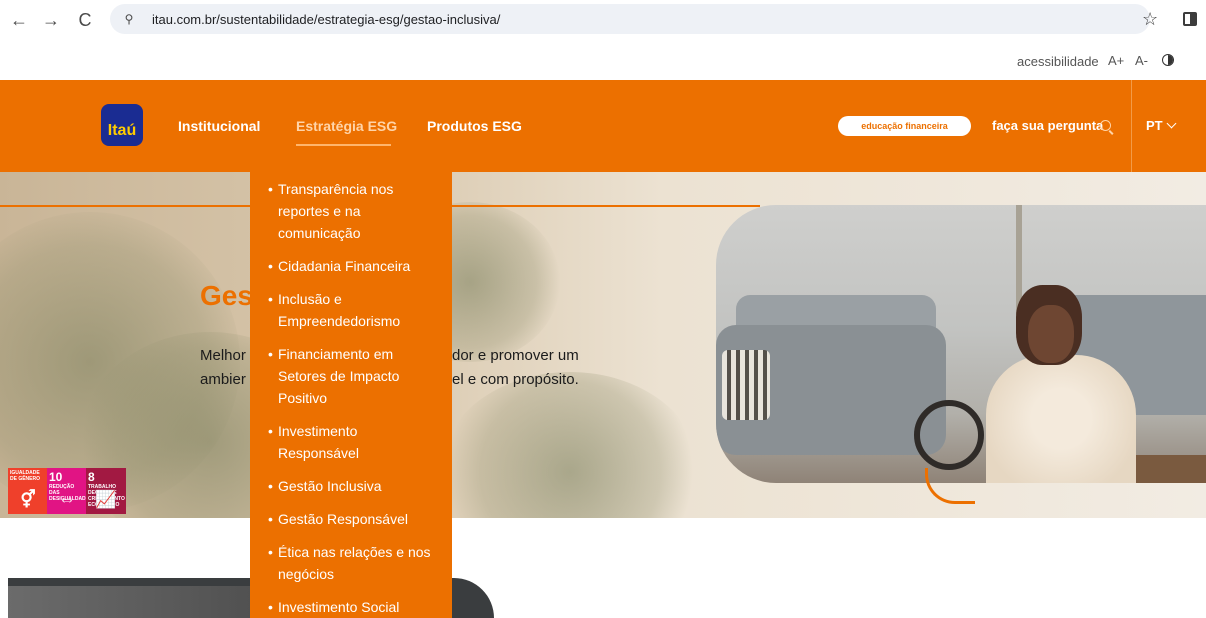 The image size is (1206, 618). Describe the element at coordinates (1168, 60) in the screenshot. I see `contrast-icon` at that location.